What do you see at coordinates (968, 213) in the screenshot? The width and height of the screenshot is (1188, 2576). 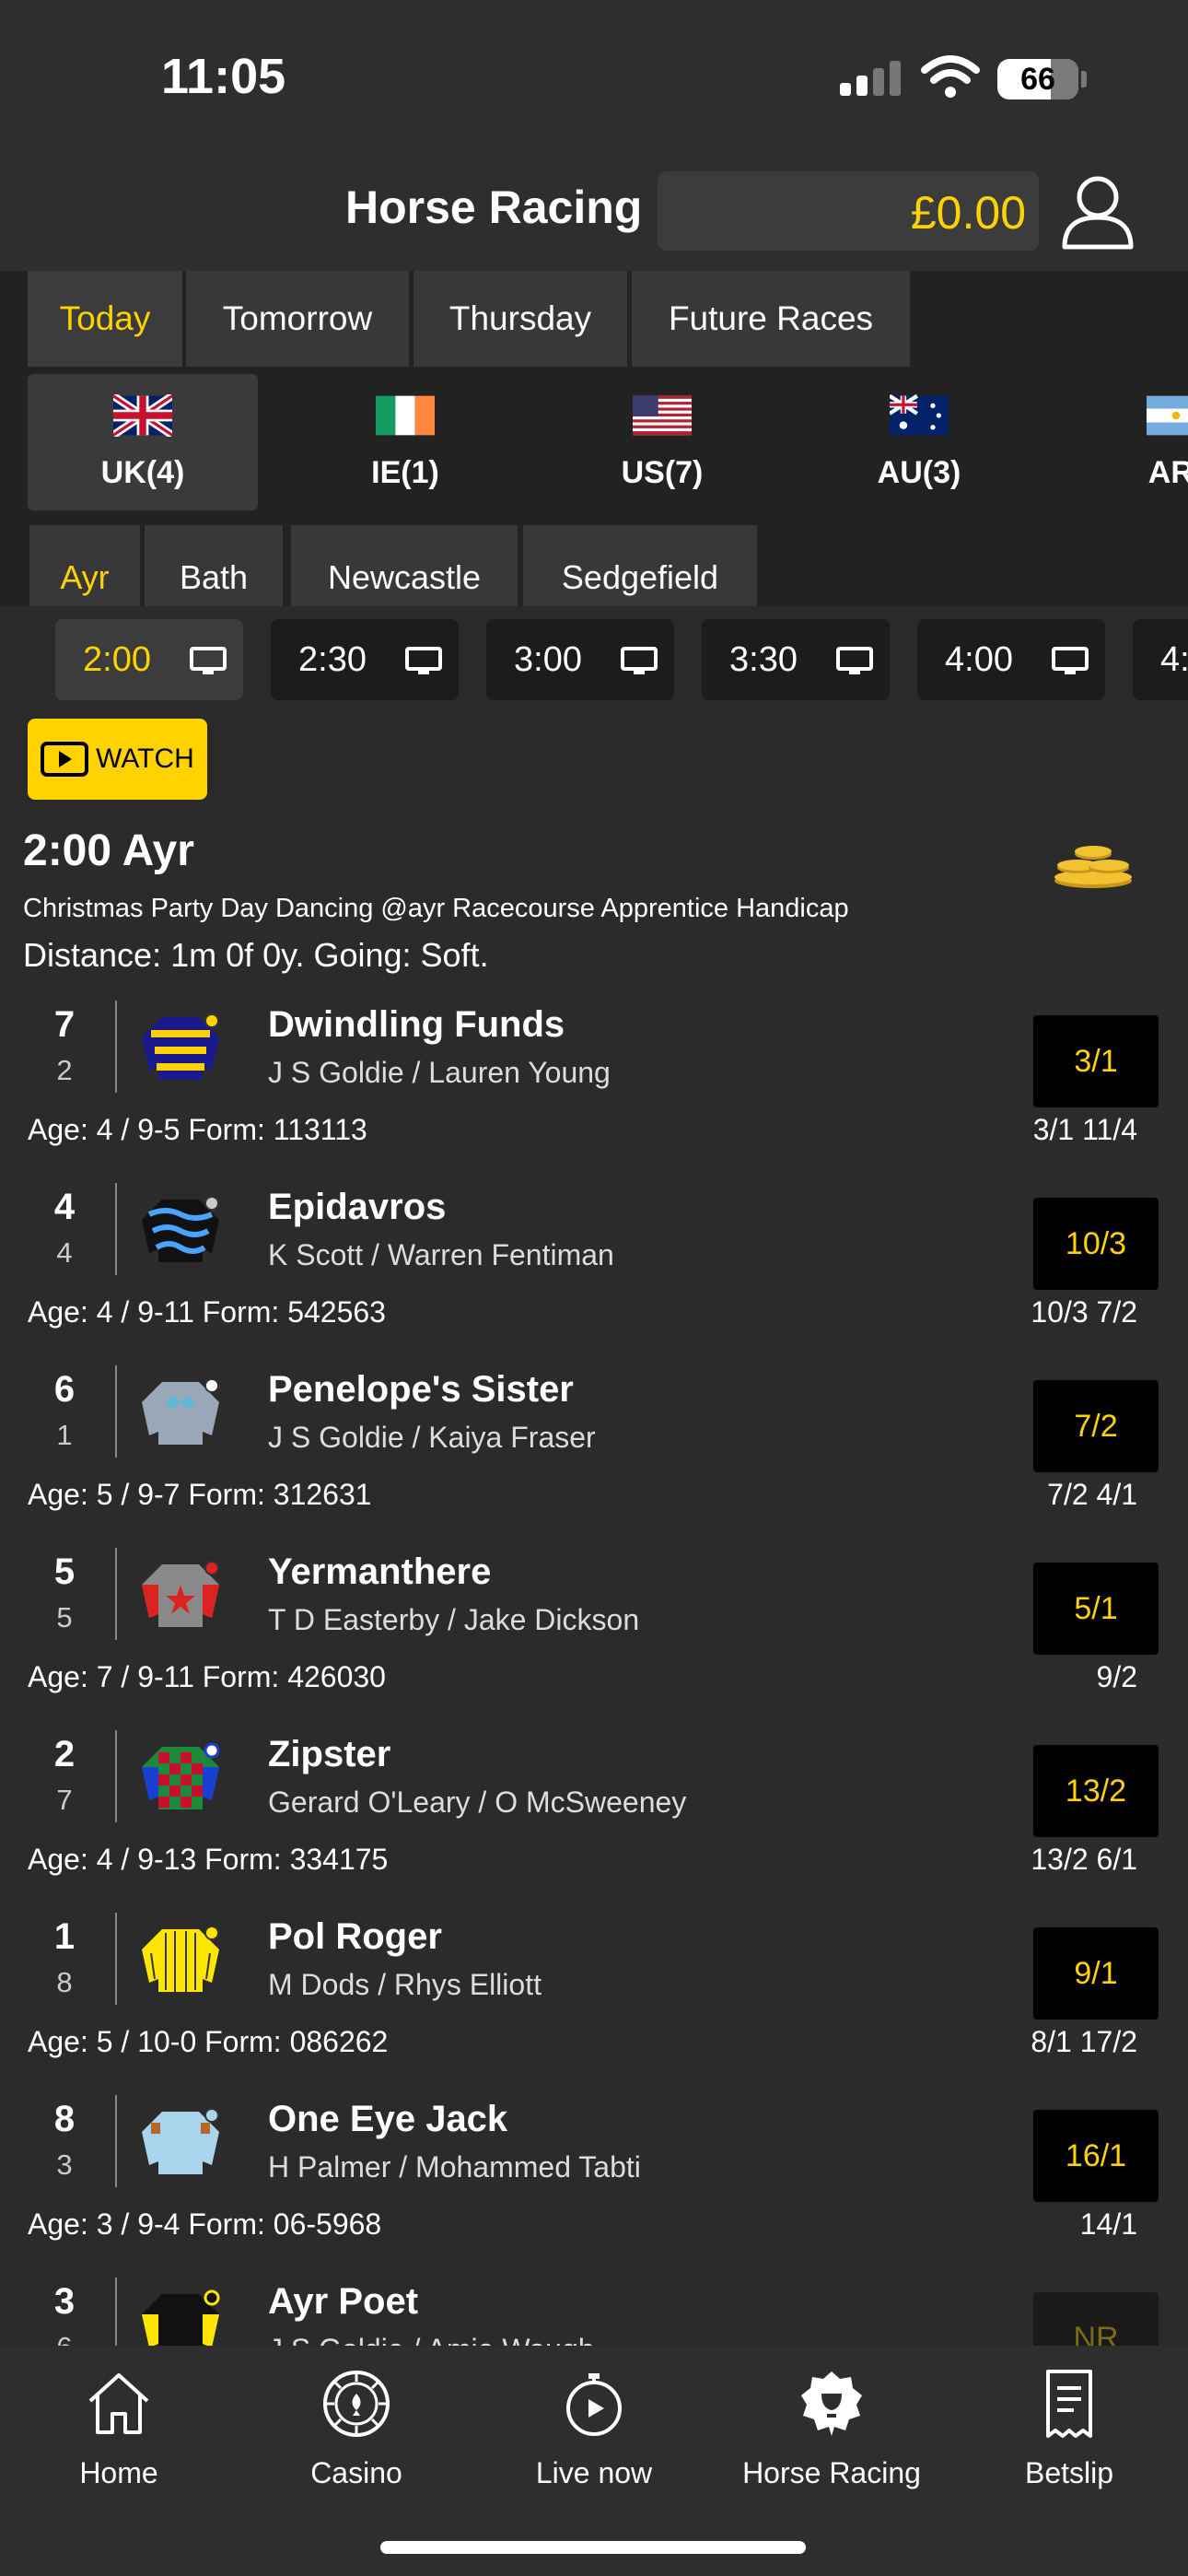 I see `balance-amount: £0.00` at bounding box center [968, 213].